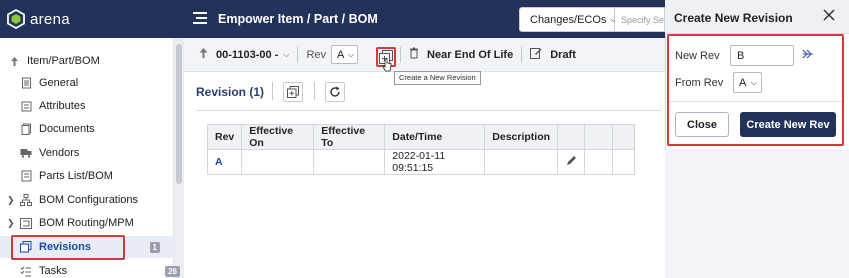 The height and width of the screenshot is (278, 849). I want to click on logo-text: arena, so click(50, 19).